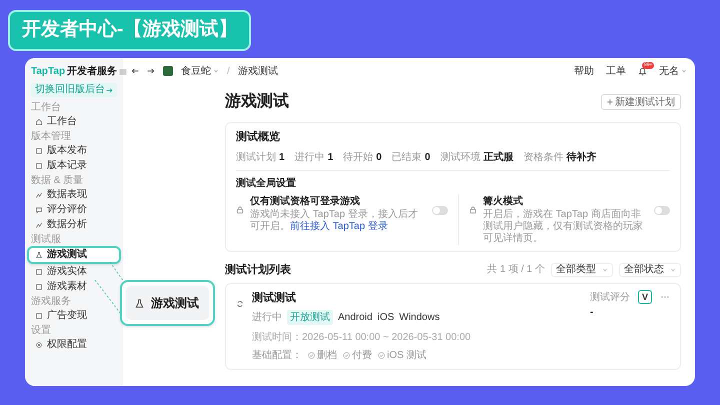  What do you see at coordinates (74, 255) in the screenshot?
I see `sidebar-item: 游戏测试` at bounding box center [74, 255].